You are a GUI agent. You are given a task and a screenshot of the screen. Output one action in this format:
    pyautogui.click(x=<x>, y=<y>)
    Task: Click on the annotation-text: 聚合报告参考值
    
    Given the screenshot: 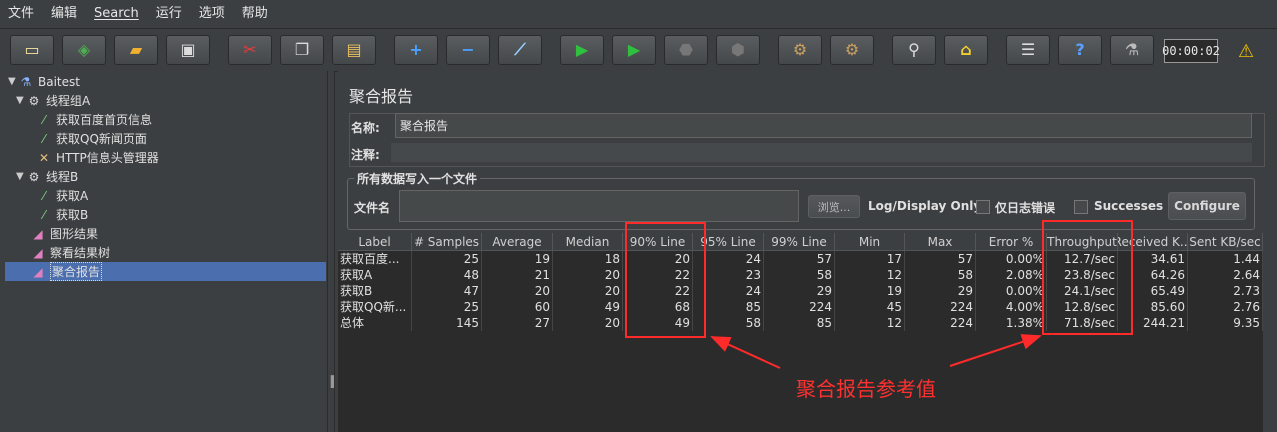 What is the action you would take?
    pyautogui.click(x=866, y=389)
    